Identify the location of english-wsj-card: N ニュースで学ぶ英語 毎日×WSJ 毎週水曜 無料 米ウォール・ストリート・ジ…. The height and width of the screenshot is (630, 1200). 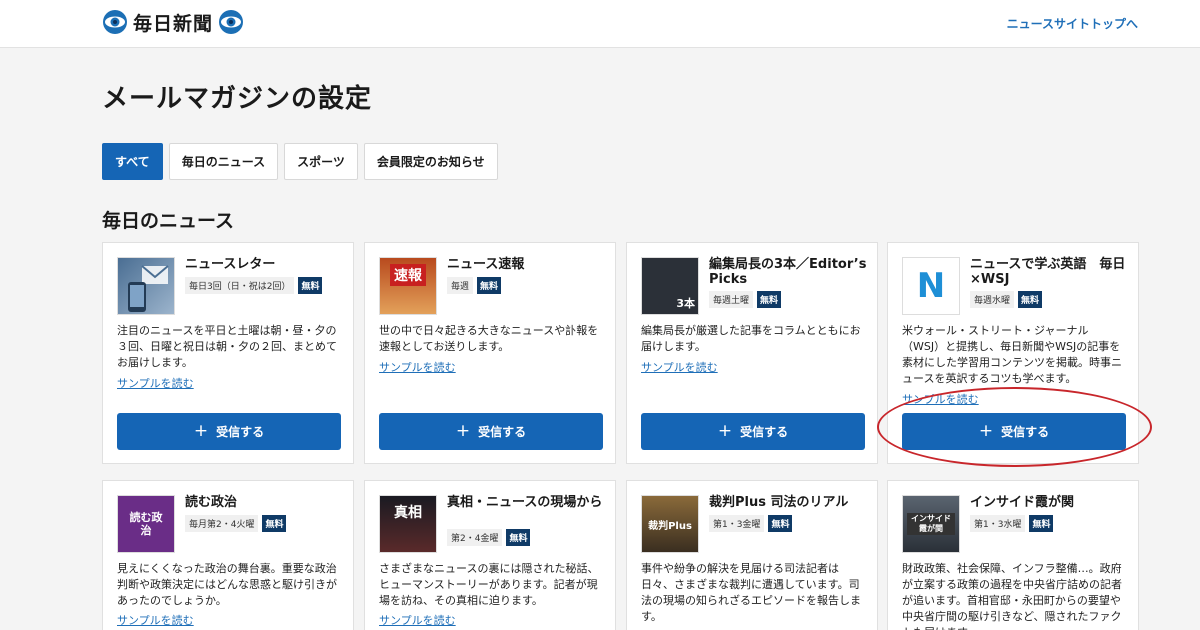
(1013, 353).